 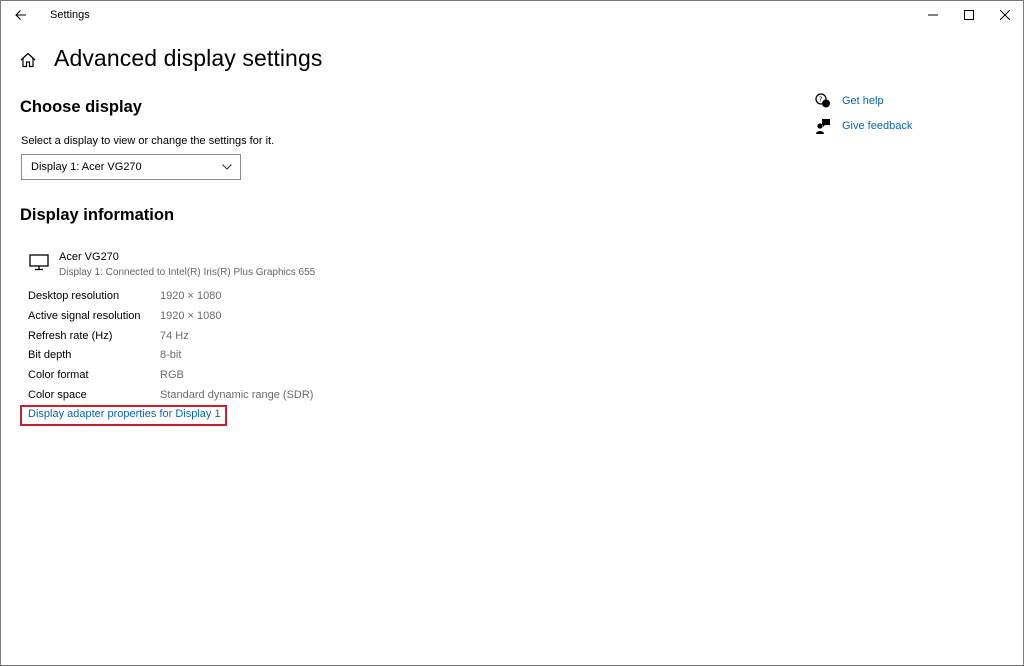 I want to click on give-feedback-label: Give feedback, so click(x=877, y=126).